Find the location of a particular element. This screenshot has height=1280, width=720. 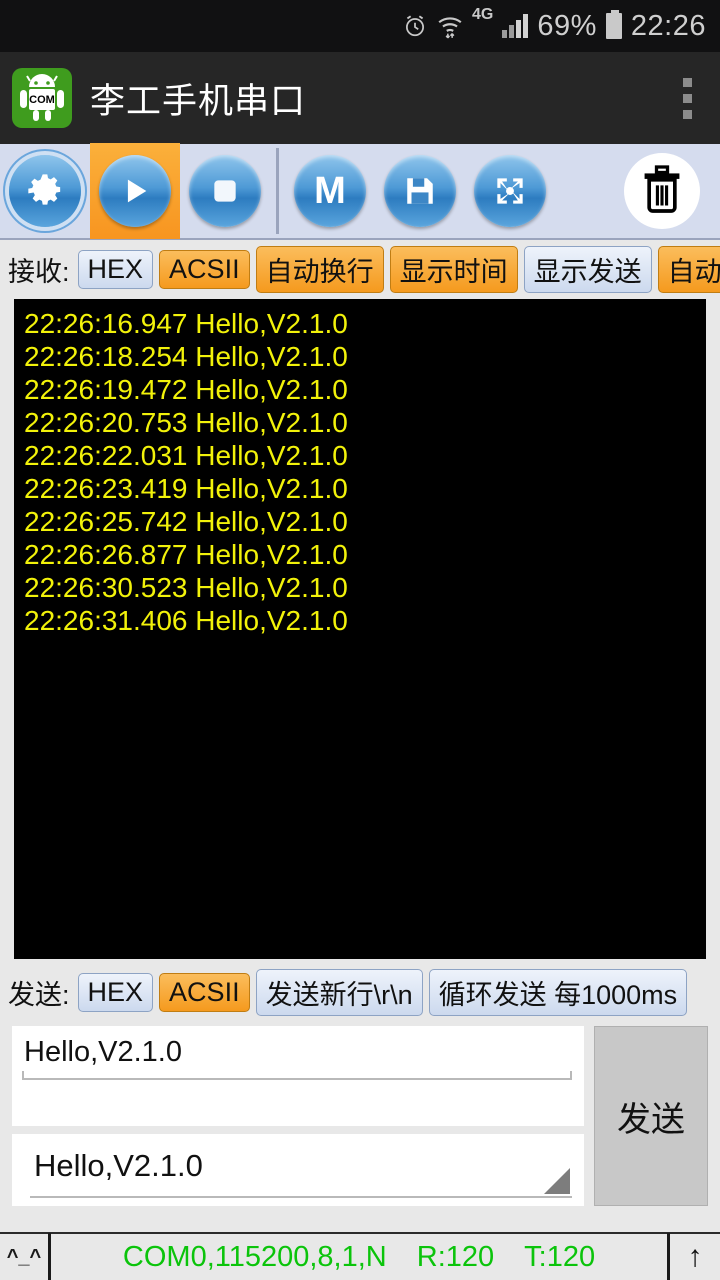

send-toggle-ascii: ACSII is located at coordinates (204, 992).